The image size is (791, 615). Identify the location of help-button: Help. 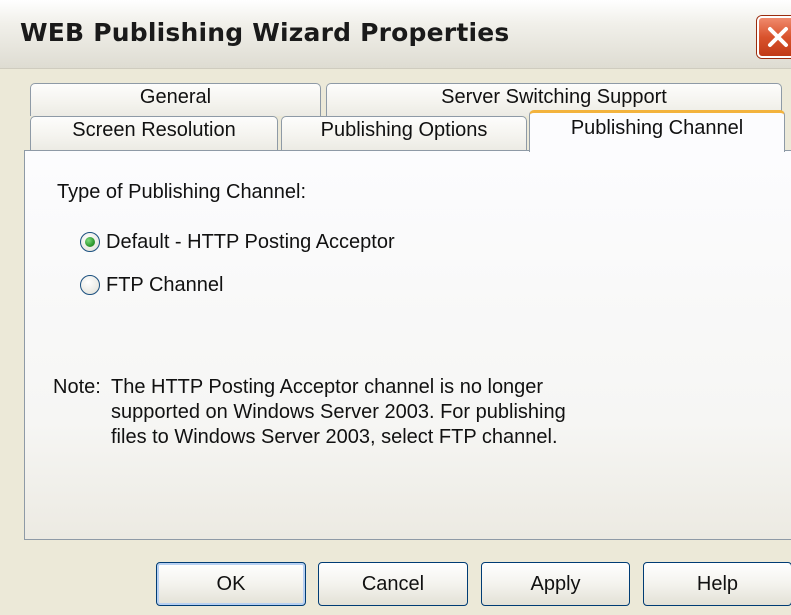
(717, 584).